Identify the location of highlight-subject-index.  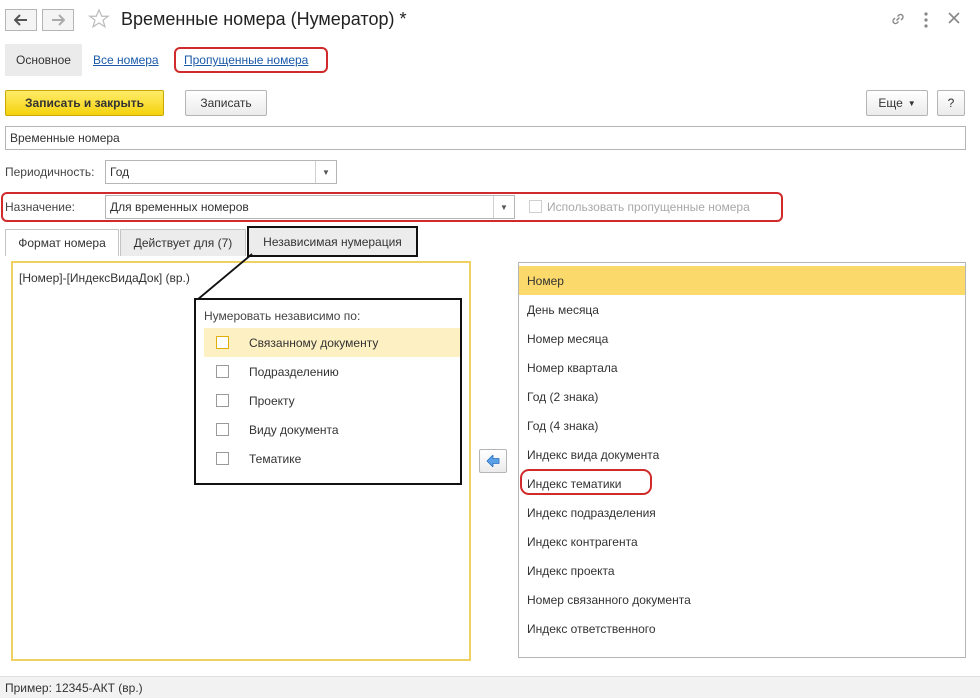
(586, 482).